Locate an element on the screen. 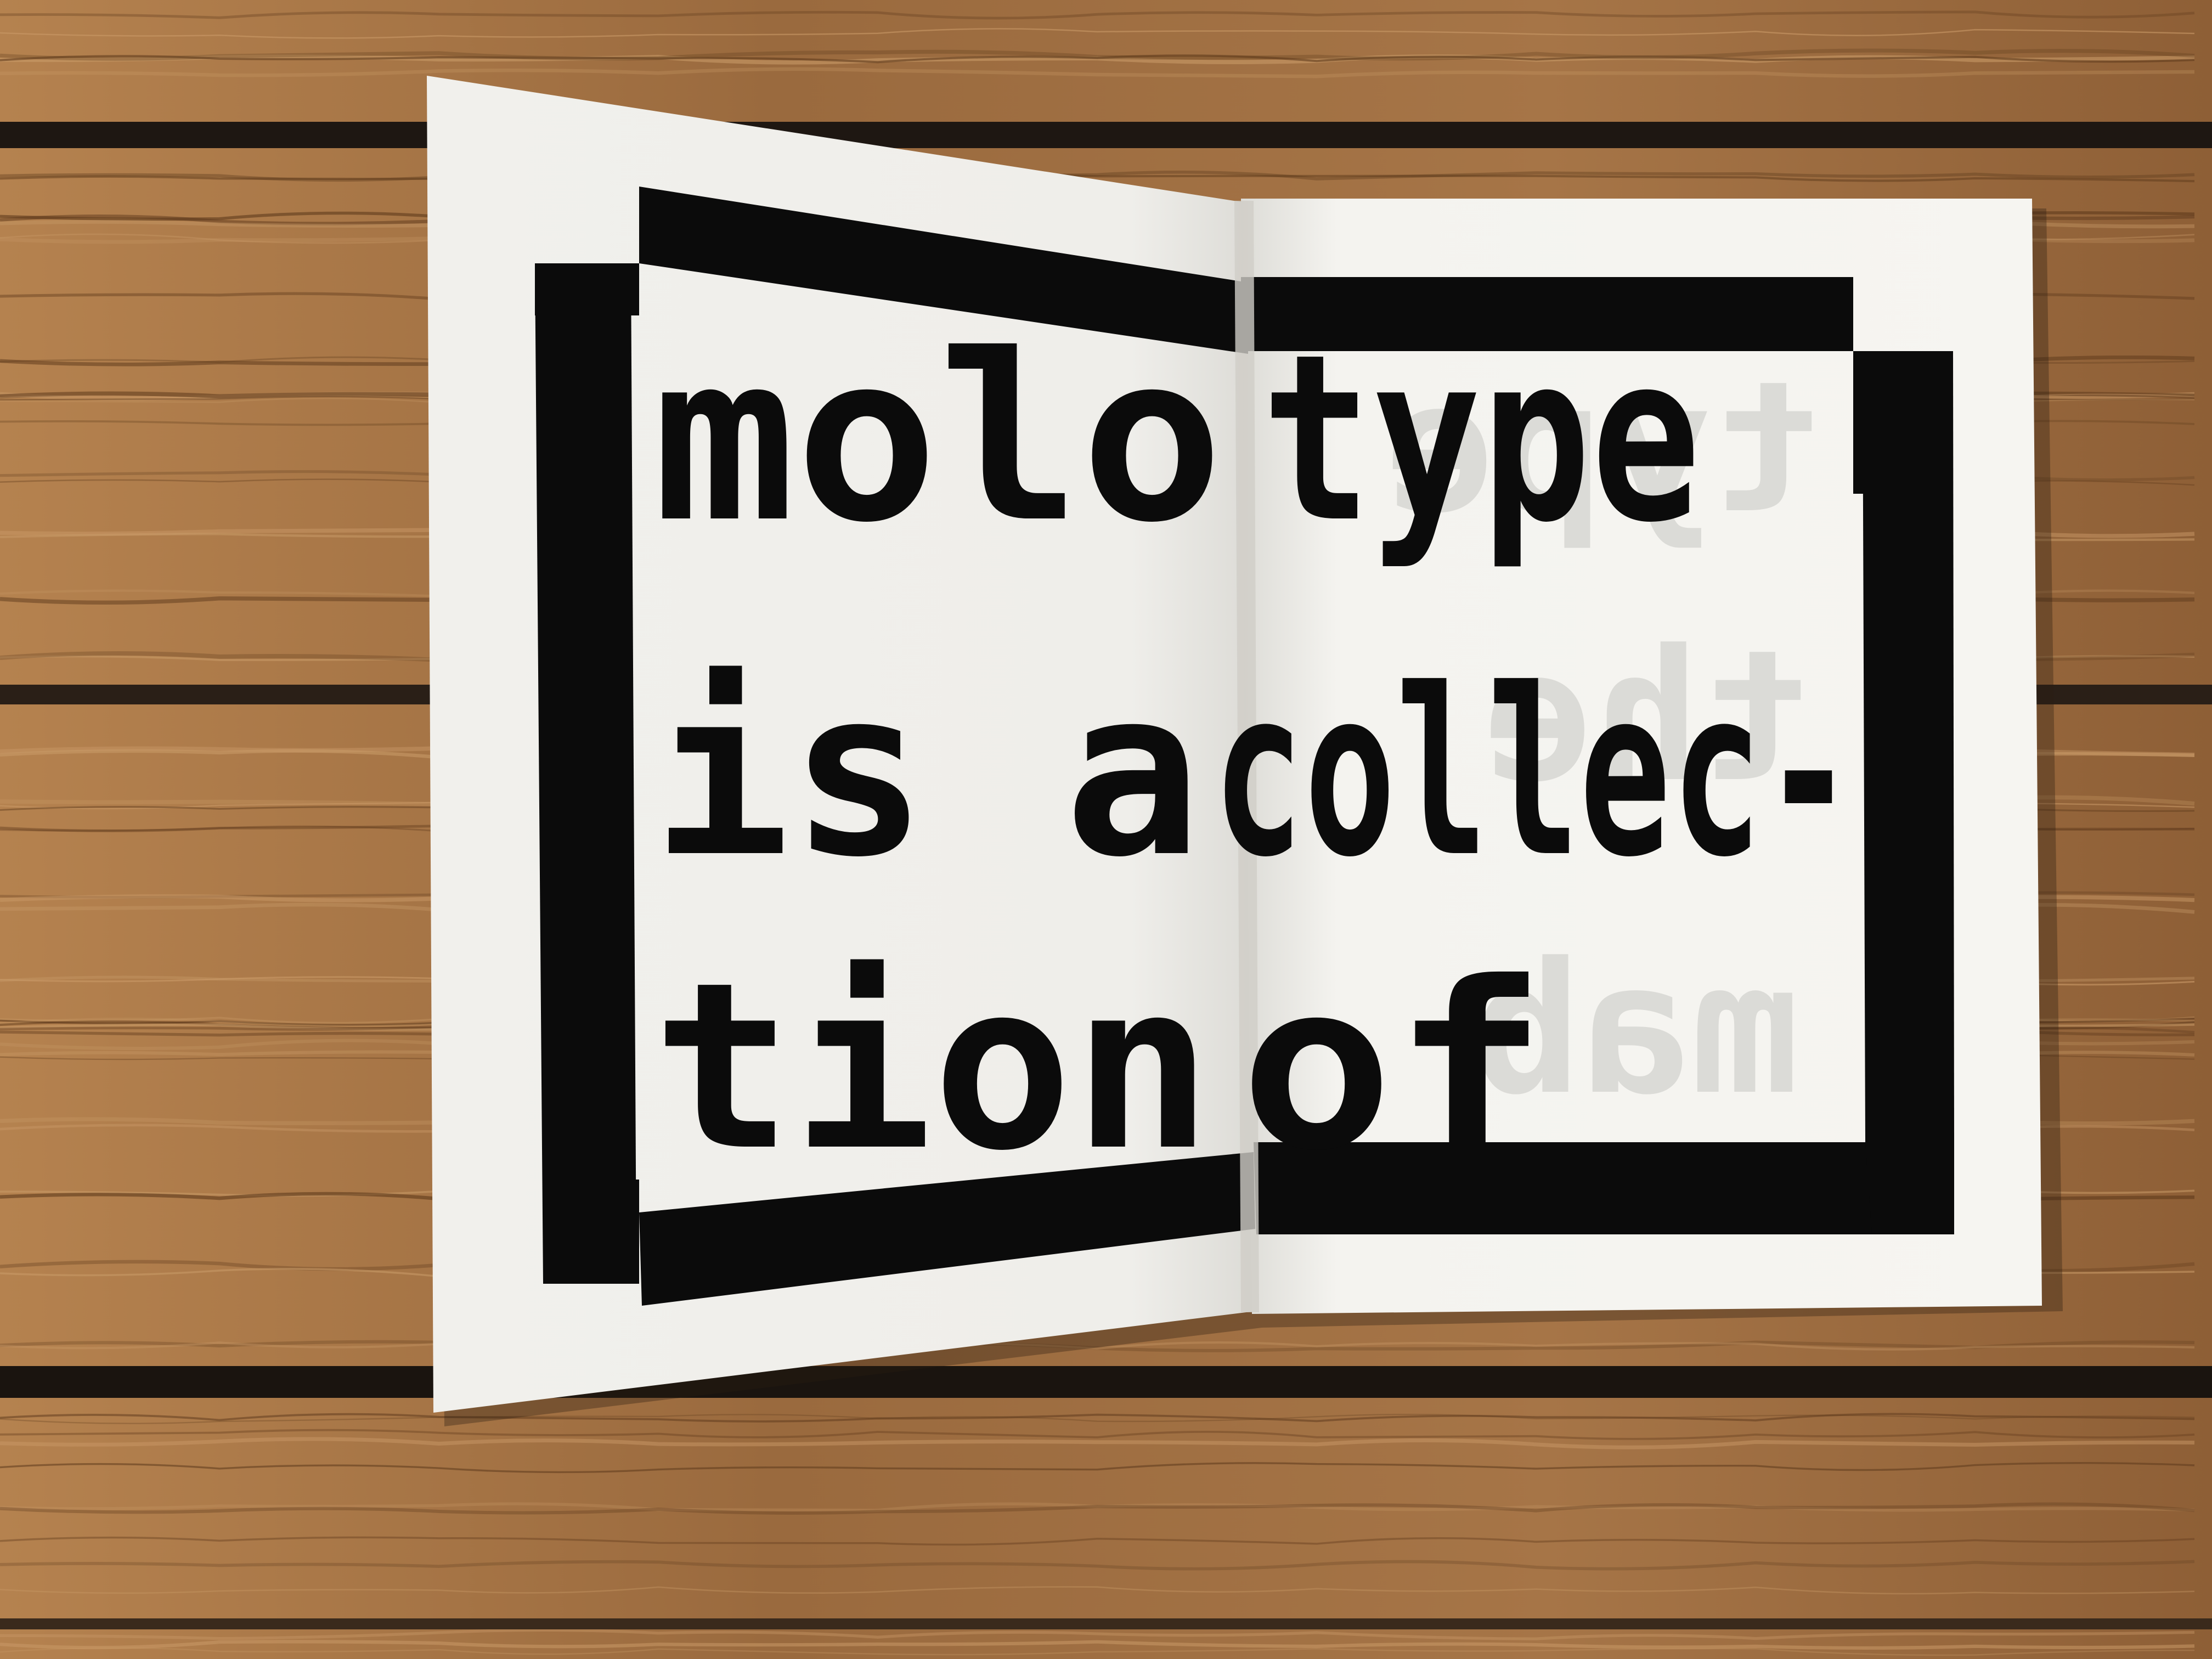 The image size is (2212, 1659). line1-right: type is located at coordinates (1482, 439).